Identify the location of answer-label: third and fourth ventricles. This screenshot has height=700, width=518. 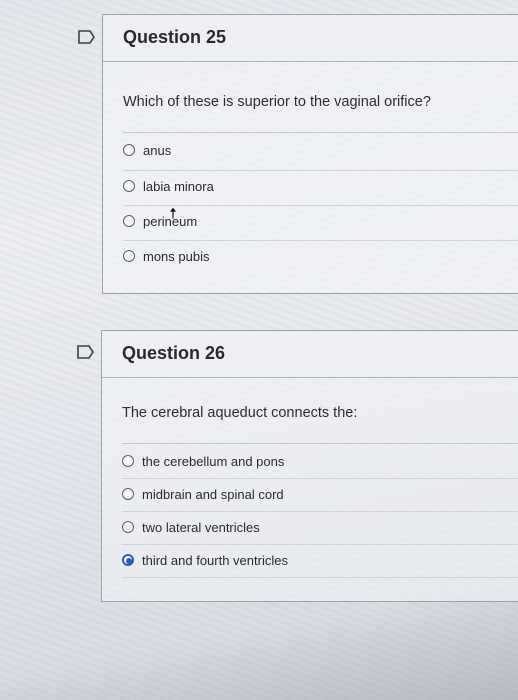
(215, 560).